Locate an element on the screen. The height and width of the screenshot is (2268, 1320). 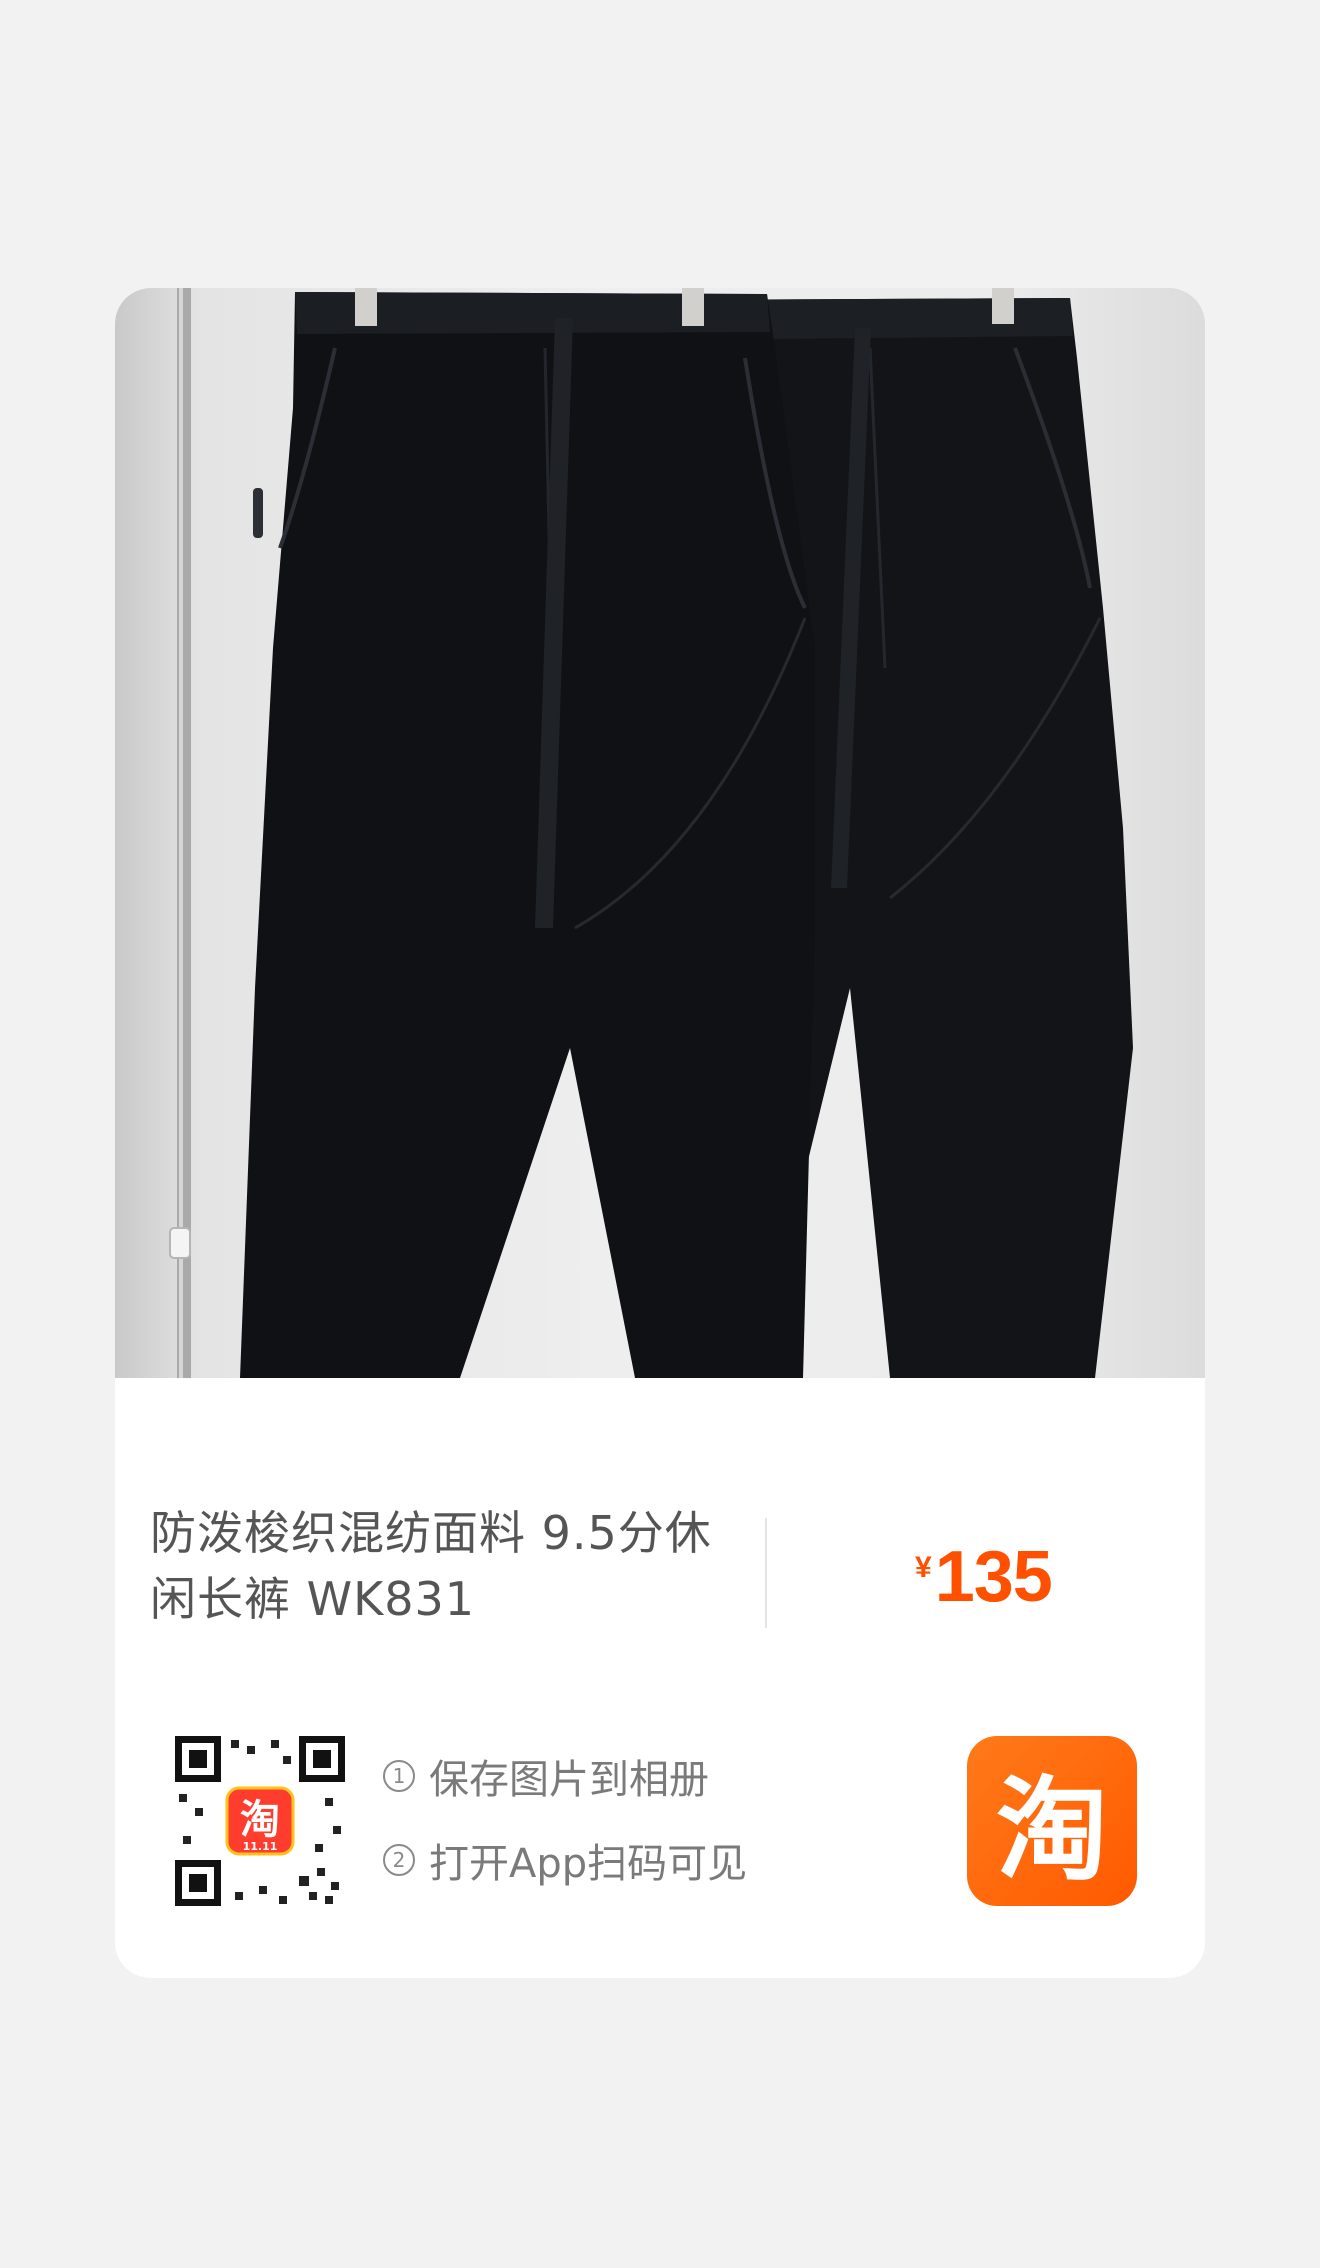
step-save-image-text: 保存图片到相册 is located at coordinates (569, 1780).